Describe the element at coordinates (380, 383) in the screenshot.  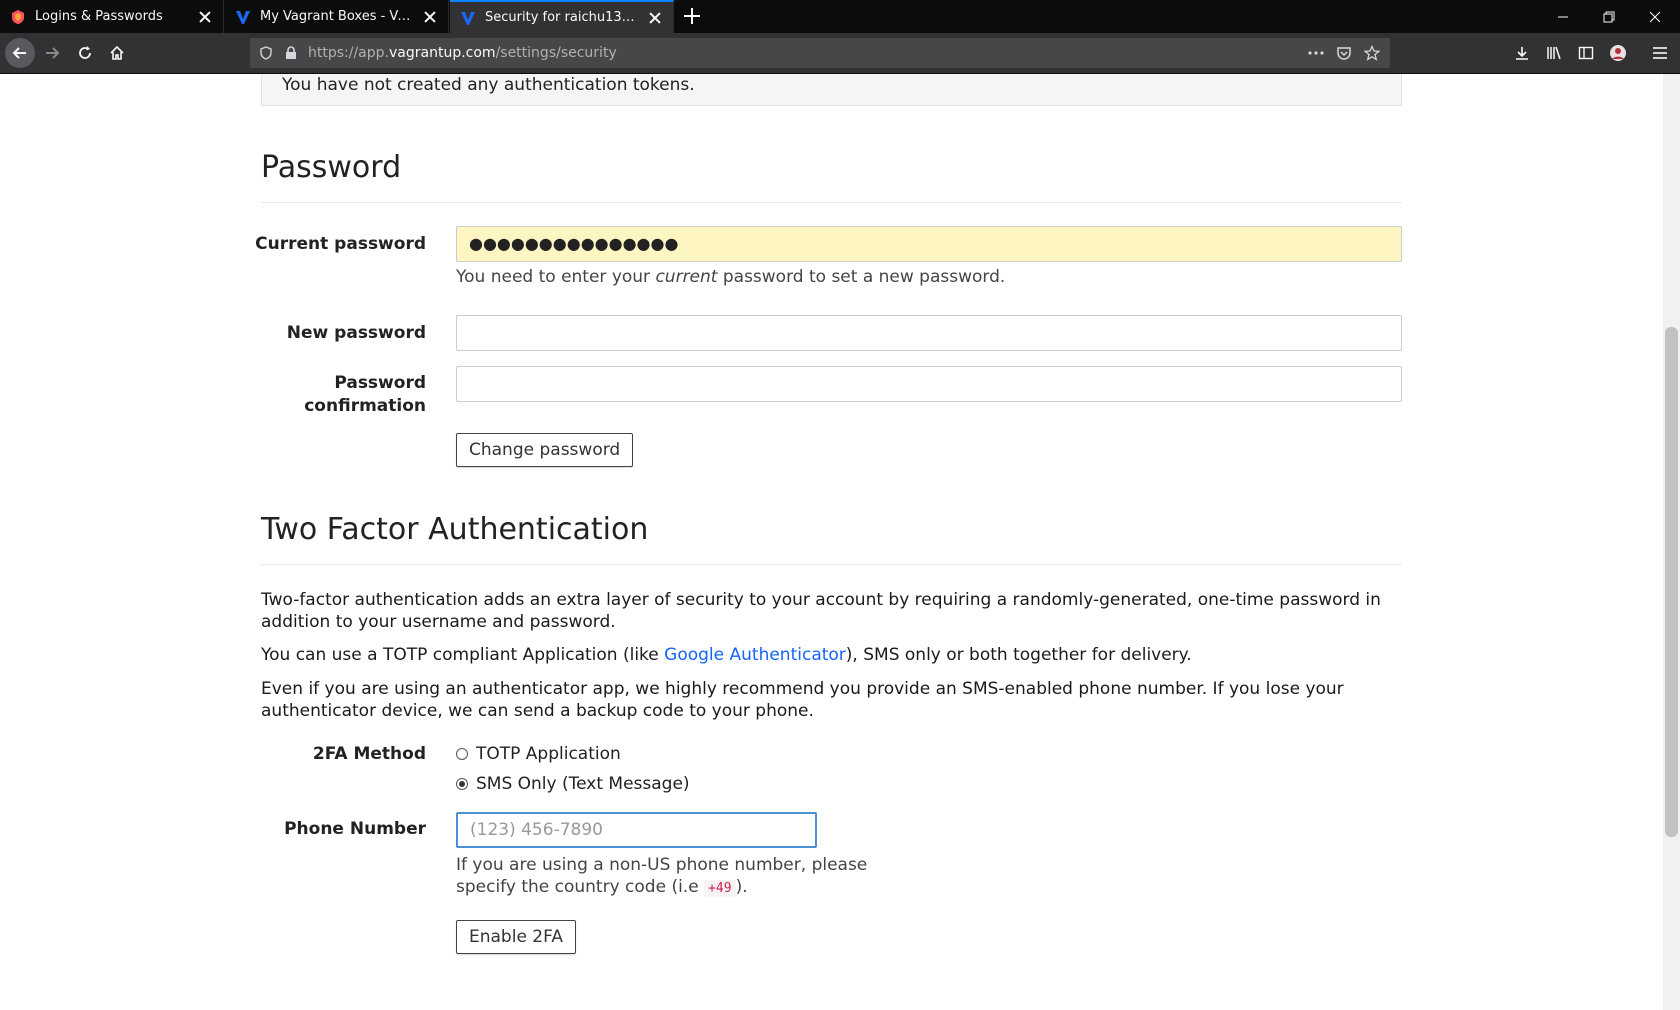
I see `label-line: Password` at that location.